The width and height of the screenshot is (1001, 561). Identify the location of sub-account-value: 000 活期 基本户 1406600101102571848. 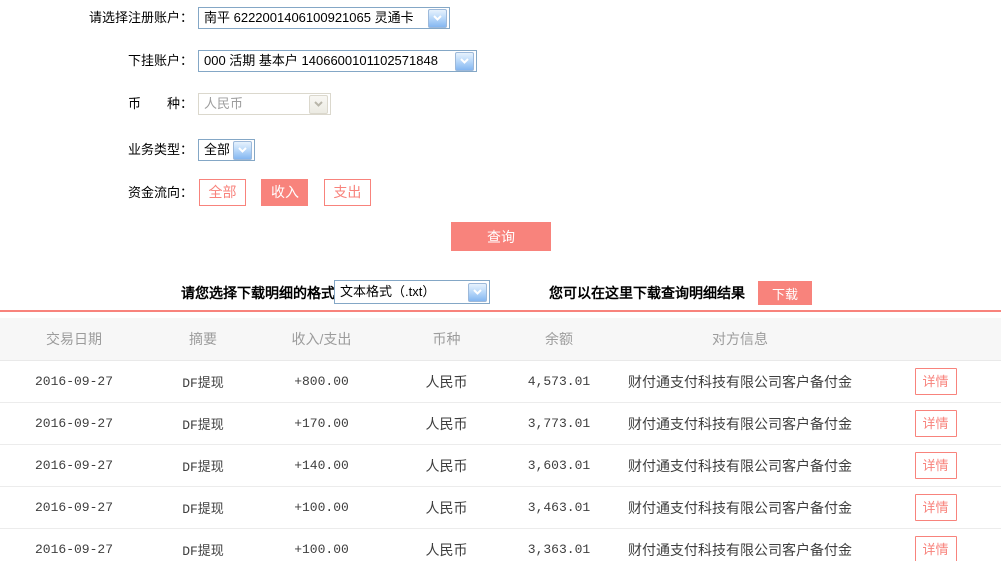
(321, 60).